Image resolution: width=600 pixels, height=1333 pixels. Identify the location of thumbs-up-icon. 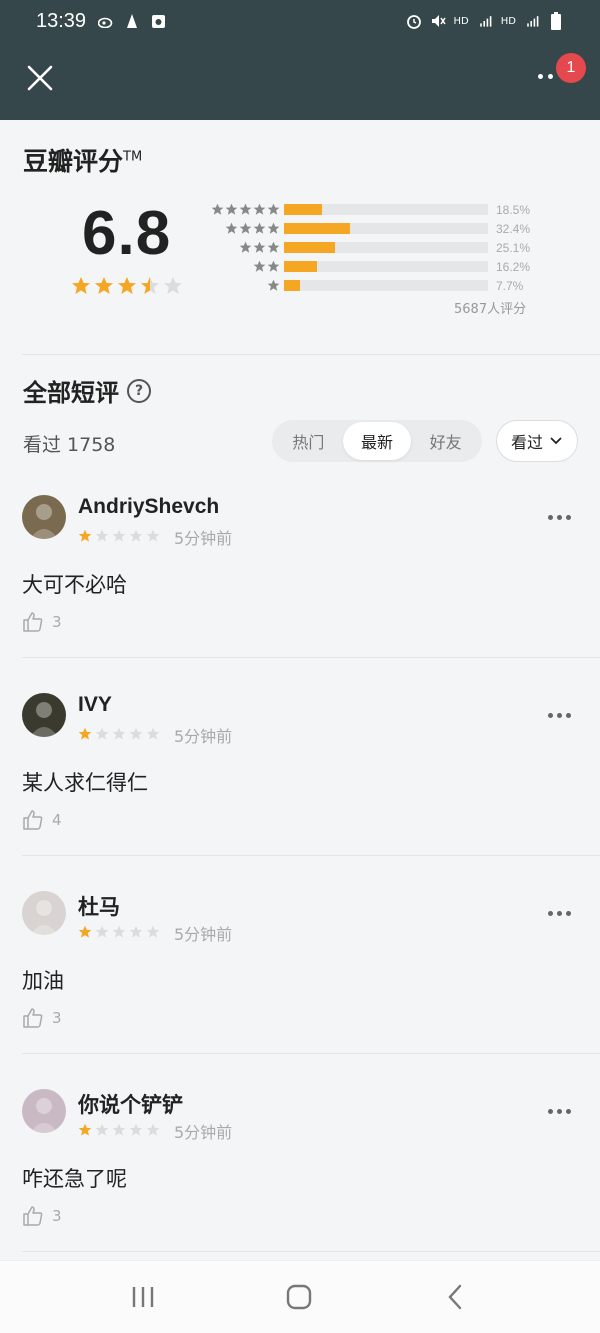
(33, 1018).